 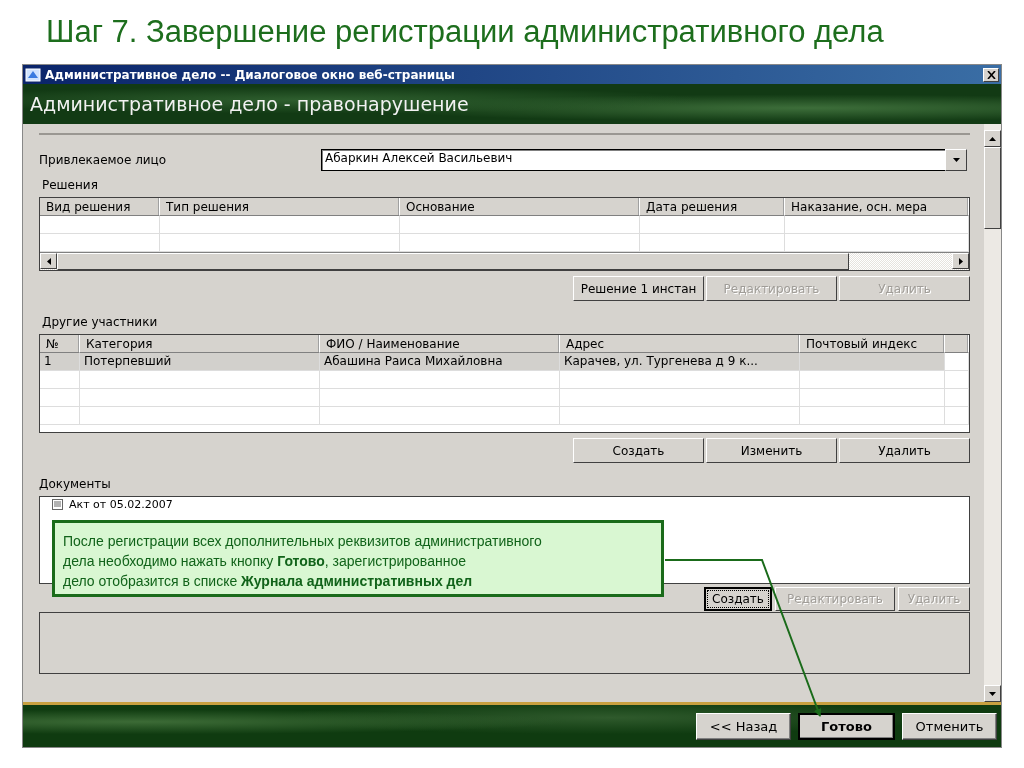 I want to click on column-header: Наказание, осн. мера, so click(x=877, y=207).